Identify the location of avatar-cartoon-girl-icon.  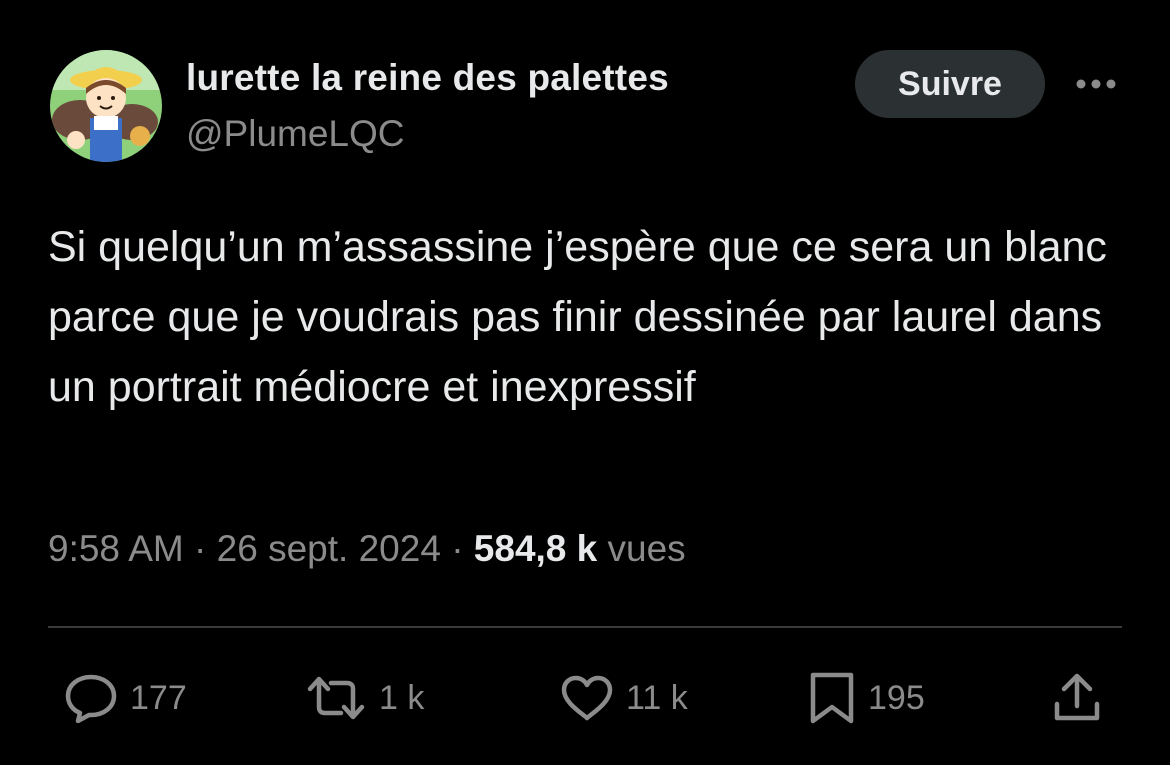
(106, 106).